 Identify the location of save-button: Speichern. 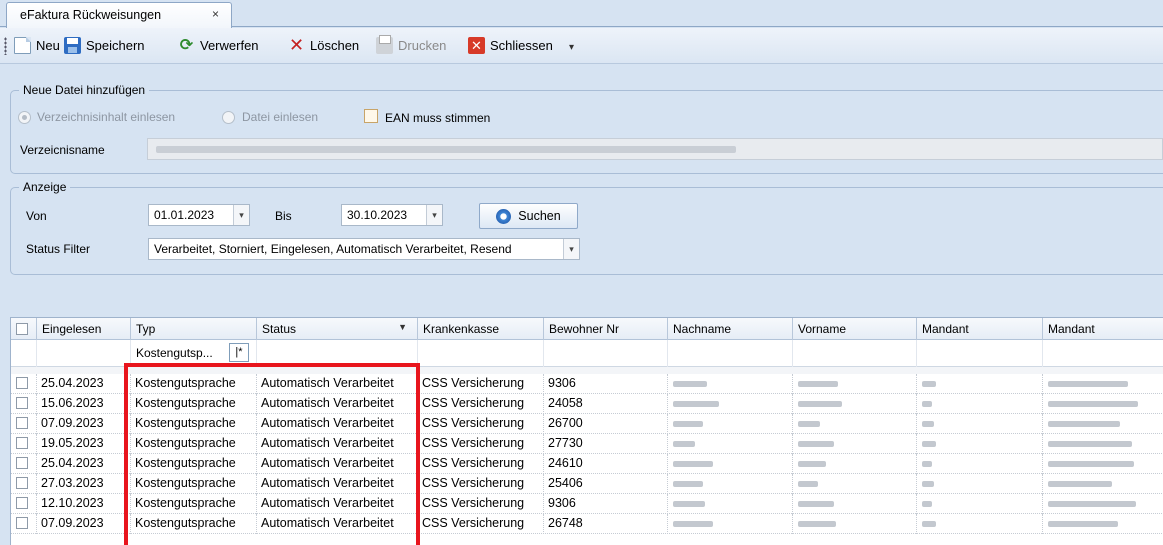
(104, 45).